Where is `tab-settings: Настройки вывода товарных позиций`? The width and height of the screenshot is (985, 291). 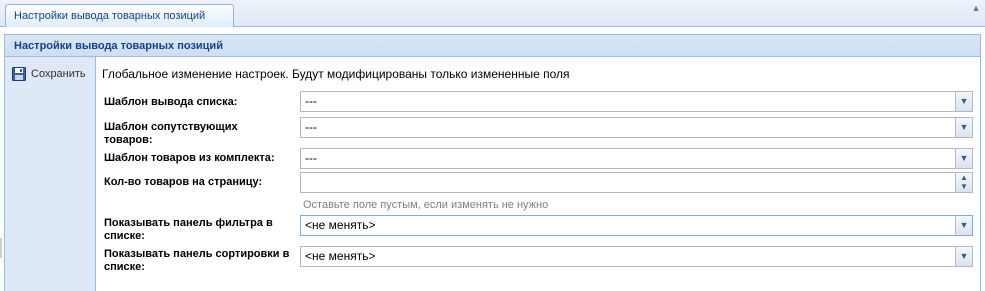 tab-settings: Настройки вывода товарных позиций is located at coordinates (119, 15).